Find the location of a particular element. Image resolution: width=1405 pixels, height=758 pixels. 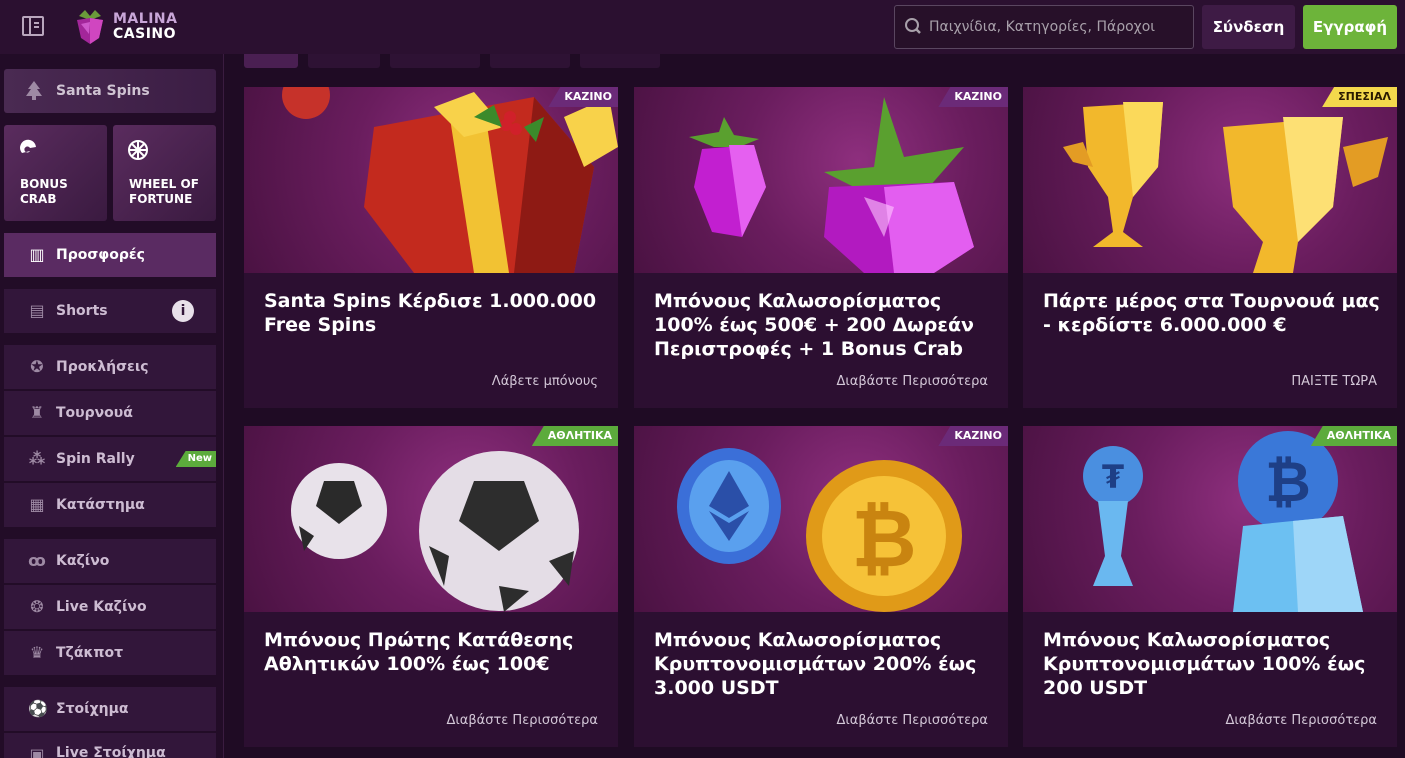

sidebar-item-shorts: ▤ Shorts i is located at coordinates (110, 311).